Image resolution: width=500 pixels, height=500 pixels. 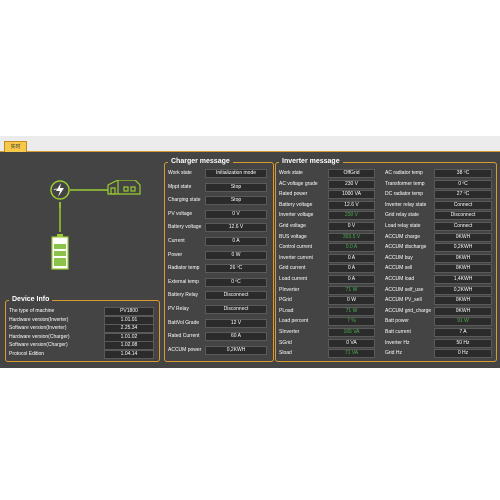 What do you see at coordinates (463, 195) in the screenshot?
I see `inverter-right-row-value: 27 ºC` at bounding box center [463, 195].